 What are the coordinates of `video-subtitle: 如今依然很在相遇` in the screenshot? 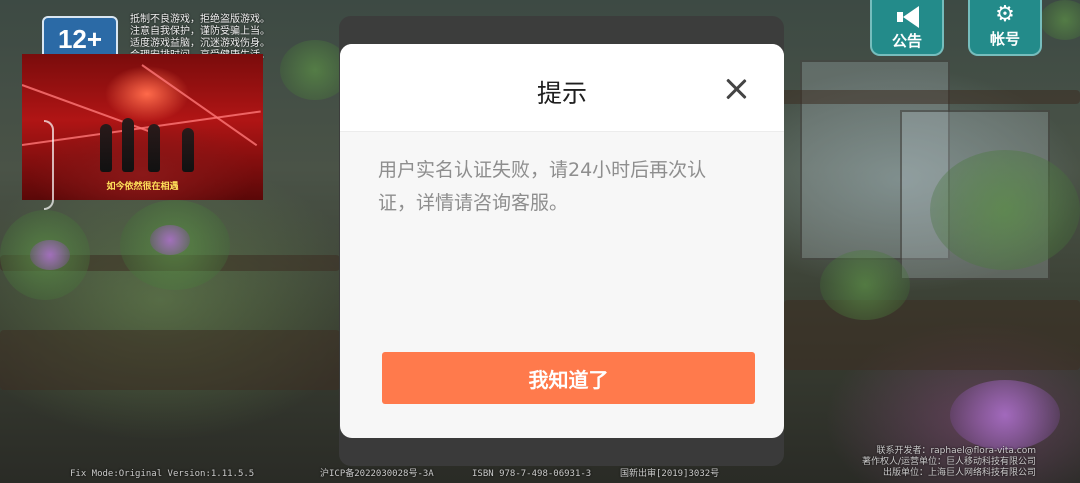 It's located at (142, 187).